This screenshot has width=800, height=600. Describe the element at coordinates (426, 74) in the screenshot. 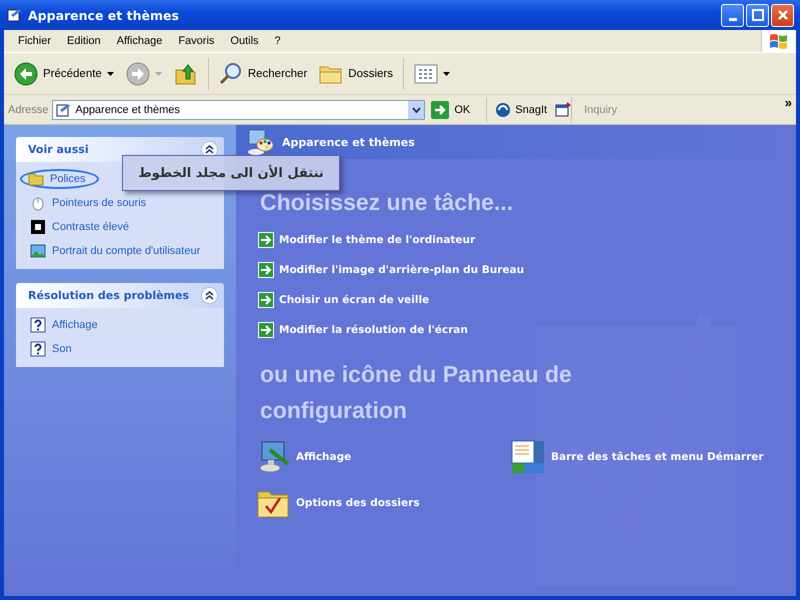

I see `grid-icon` at that location.